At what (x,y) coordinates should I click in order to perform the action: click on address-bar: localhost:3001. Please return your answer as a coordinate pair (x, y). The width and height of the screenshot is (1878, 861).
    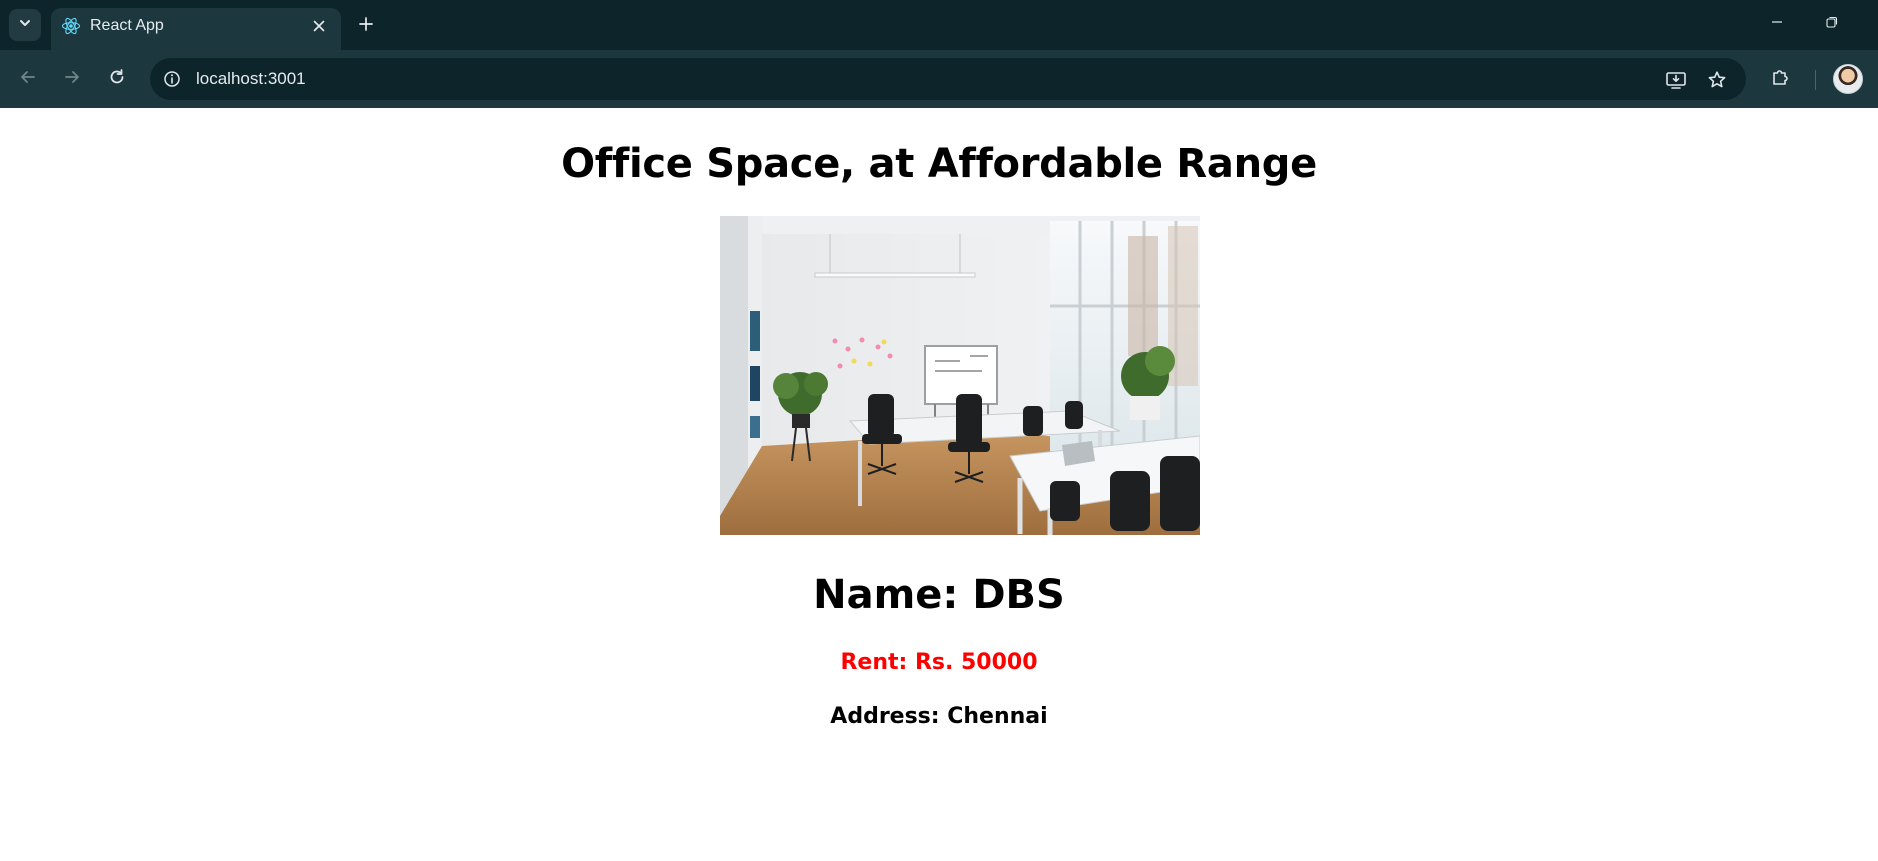
    Looking at the image, I should click on (948, 79).